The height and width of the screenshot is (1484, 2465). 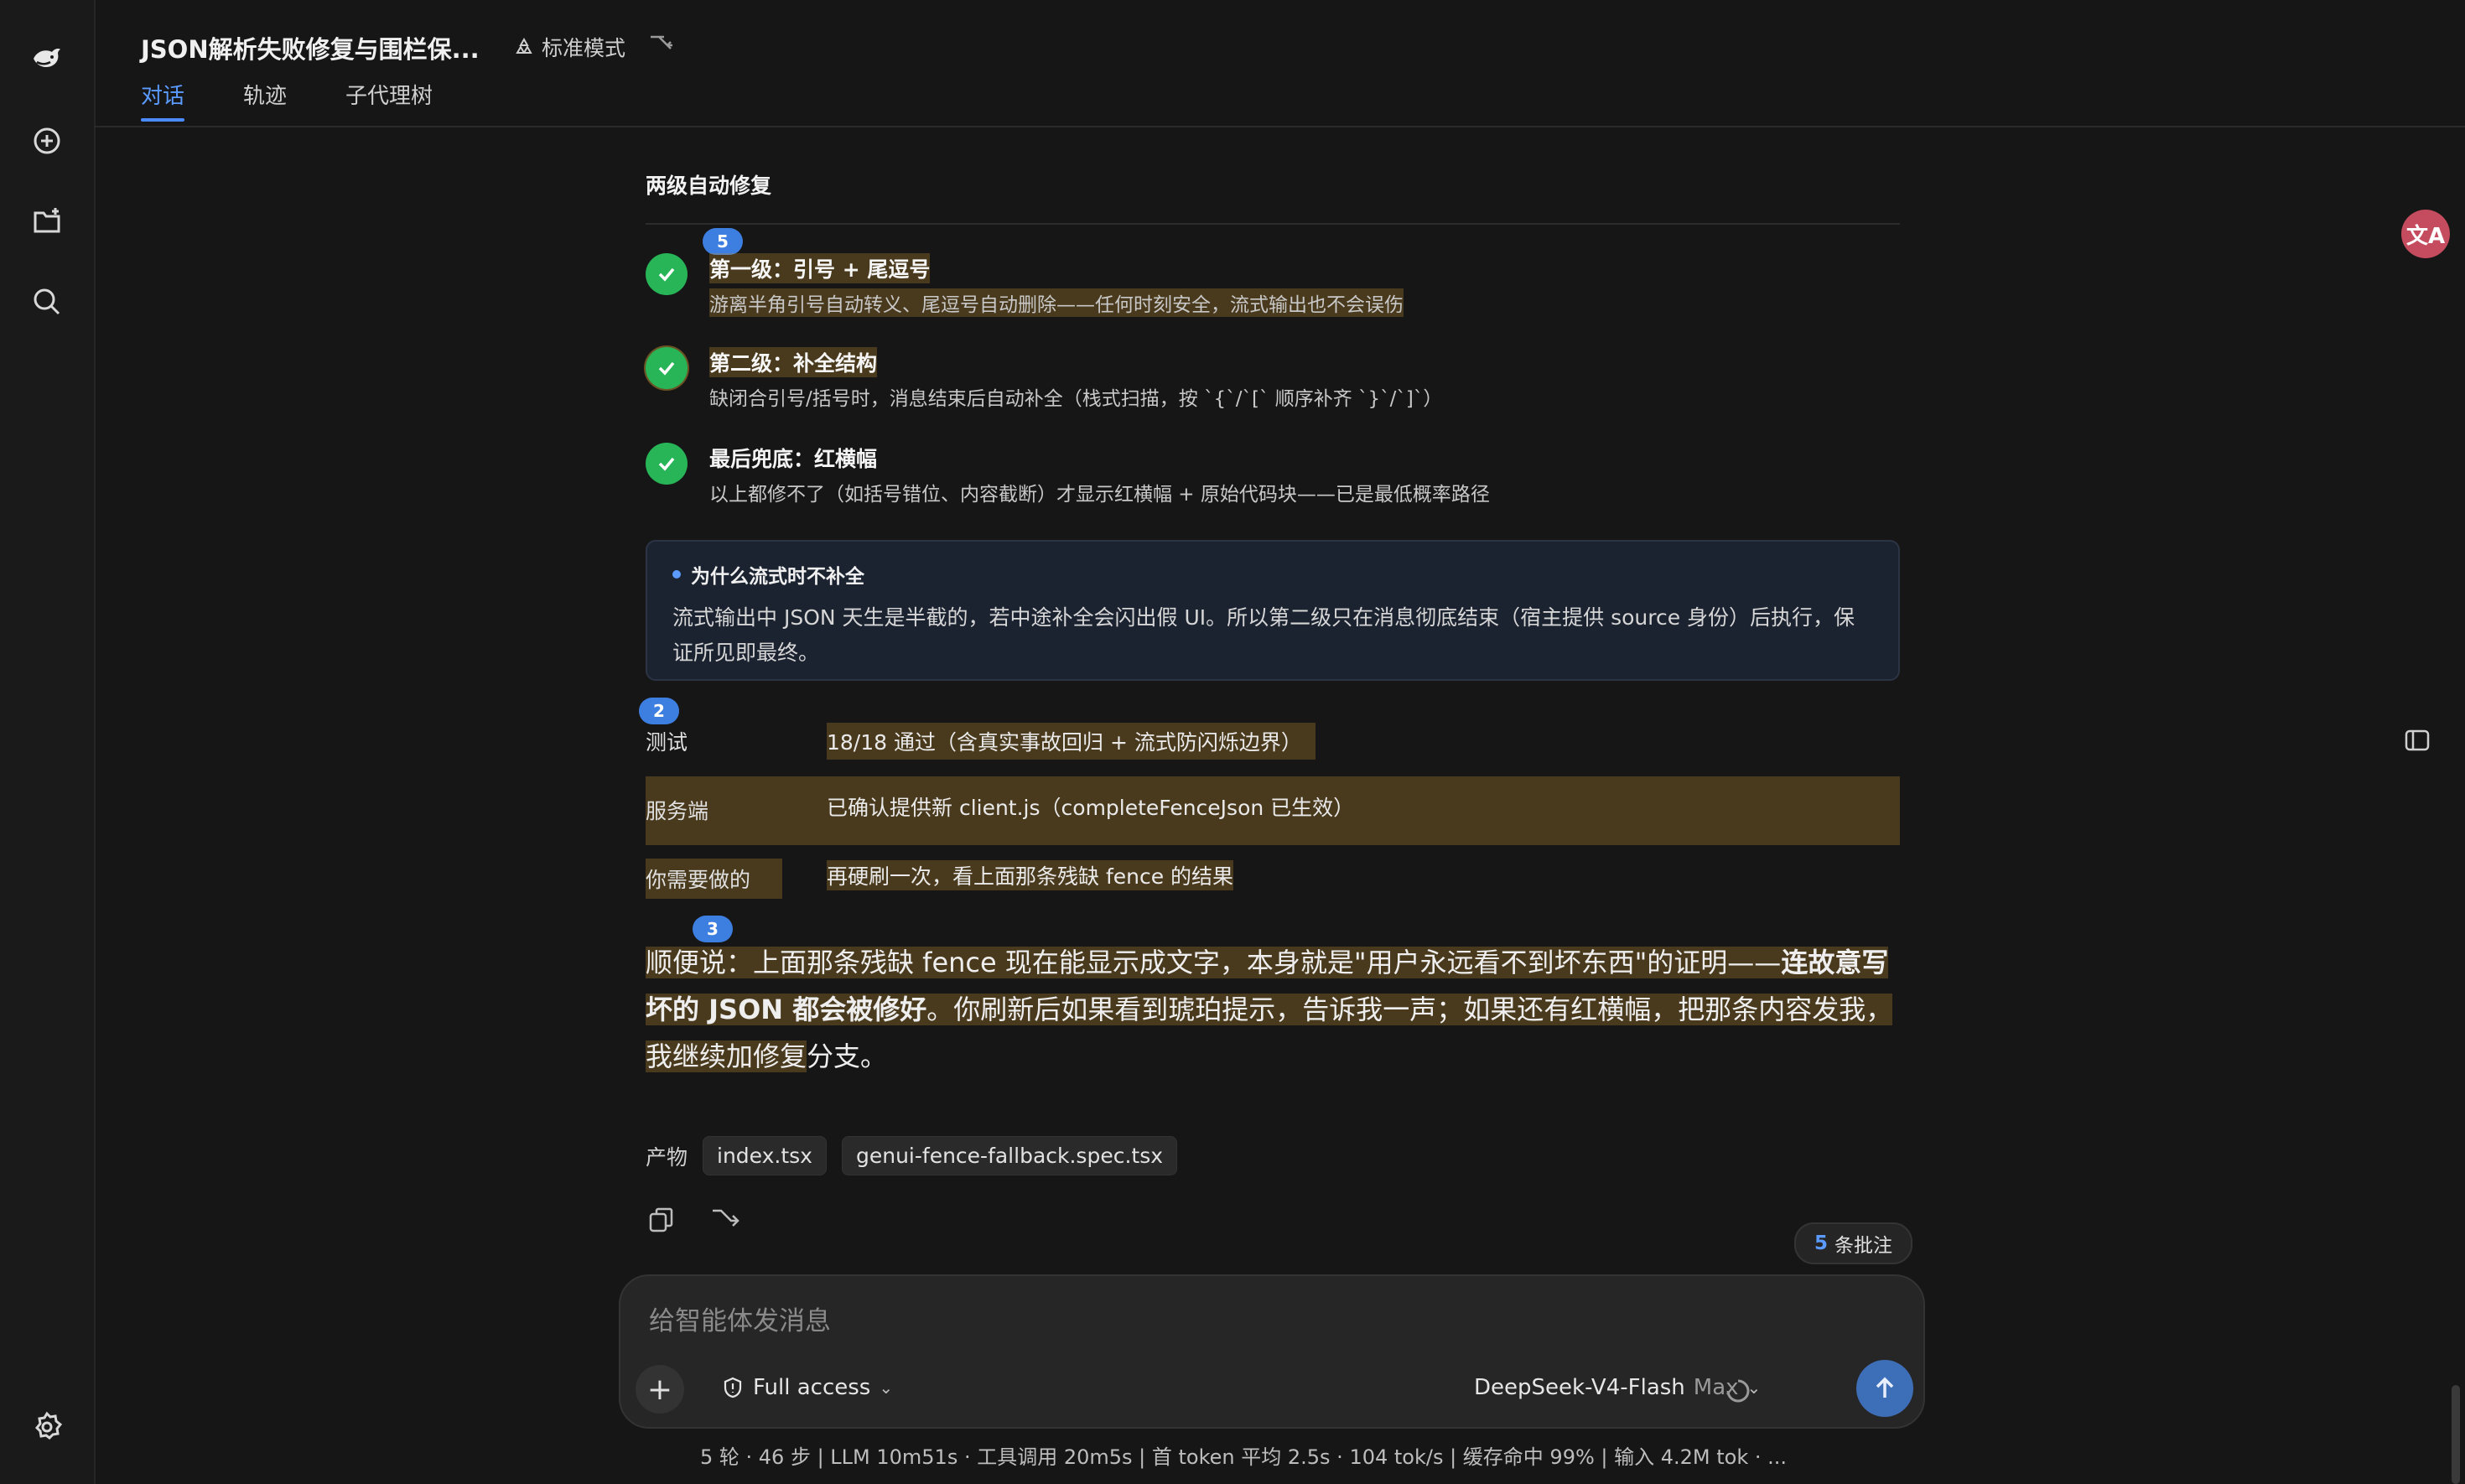 I want to click on annotation-badge: 5, so click(x=723, y=241).